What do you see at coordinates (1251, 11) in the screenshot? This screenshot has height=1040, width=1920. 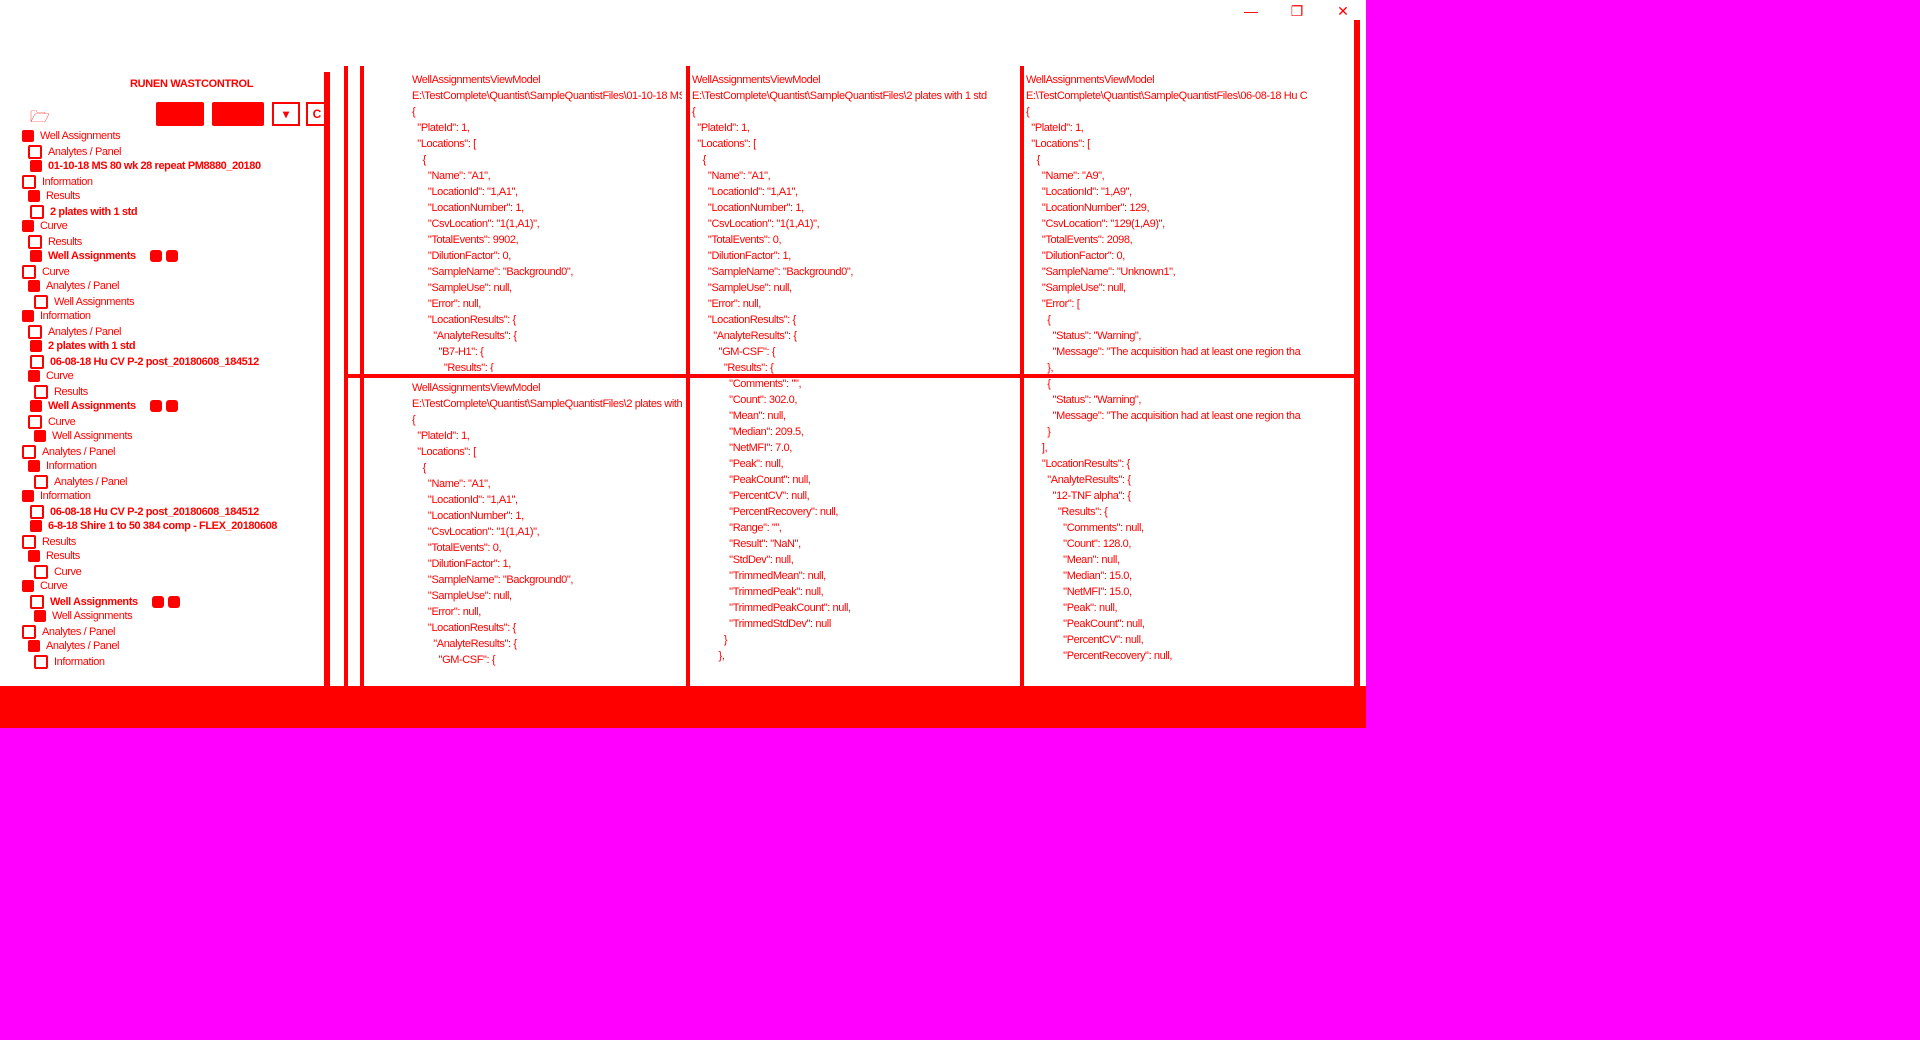 I see `minimize-button: —` at bounding box center [1251, 11].